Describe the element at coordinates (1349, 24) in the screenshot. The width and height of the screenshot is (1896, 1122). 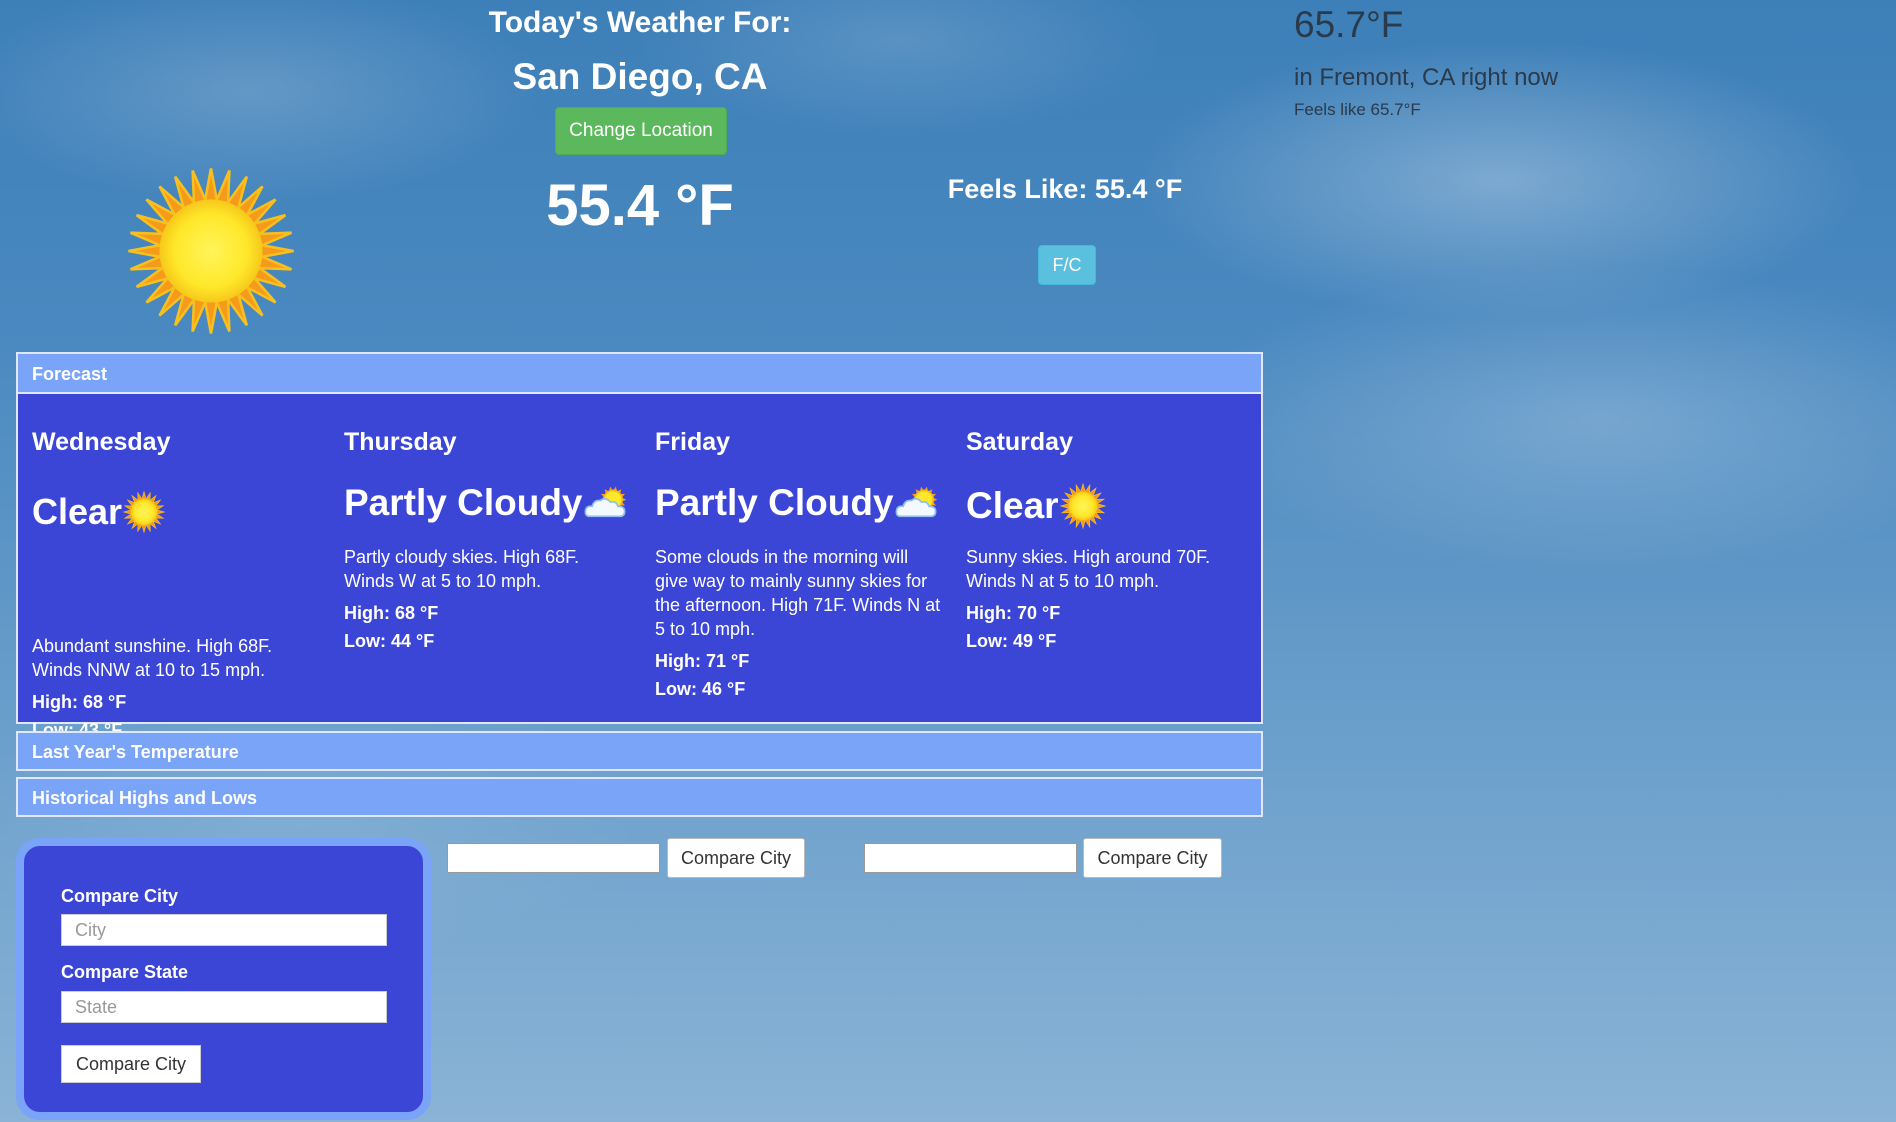
I see `fremont-temperature: 65.7°F` at that location.